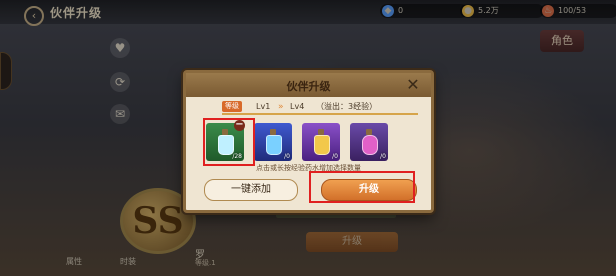  What do you see at coordinates (347, 106) in the screenshot?
I see `level-overflow: （溢出：3经验）` at bounding box center [347, 106].